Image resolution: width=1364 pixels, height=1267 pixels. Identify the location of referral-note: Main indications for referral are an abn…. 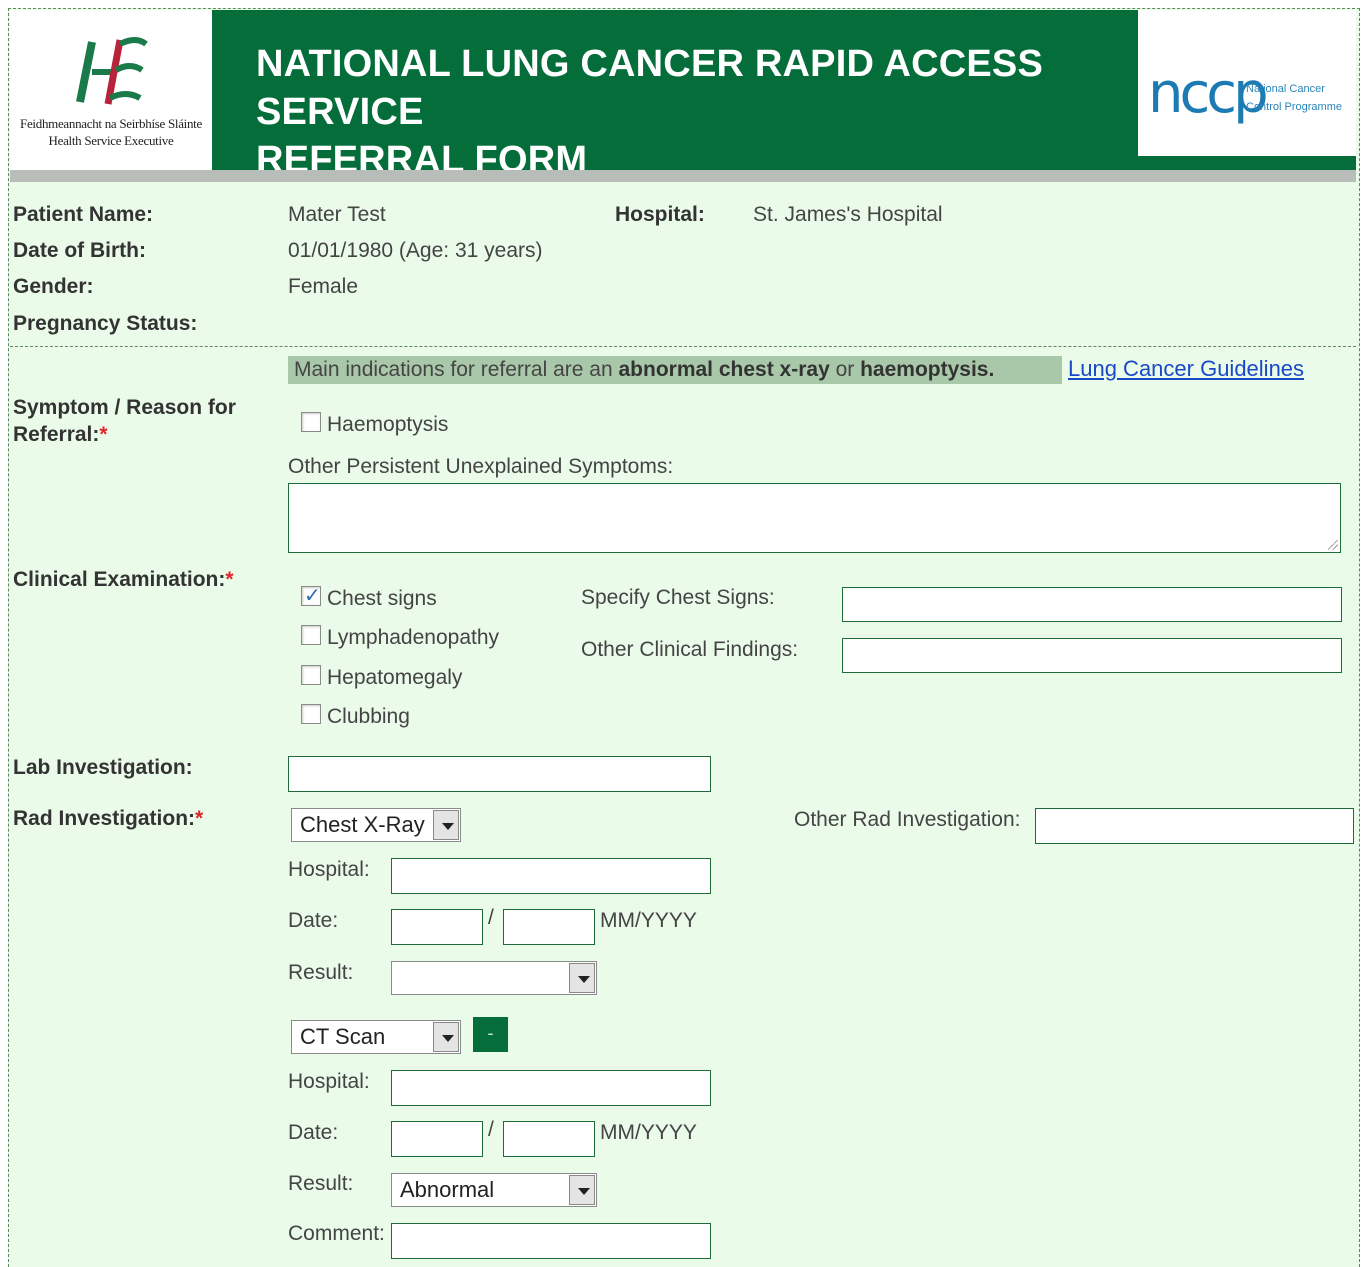
(675, 370).